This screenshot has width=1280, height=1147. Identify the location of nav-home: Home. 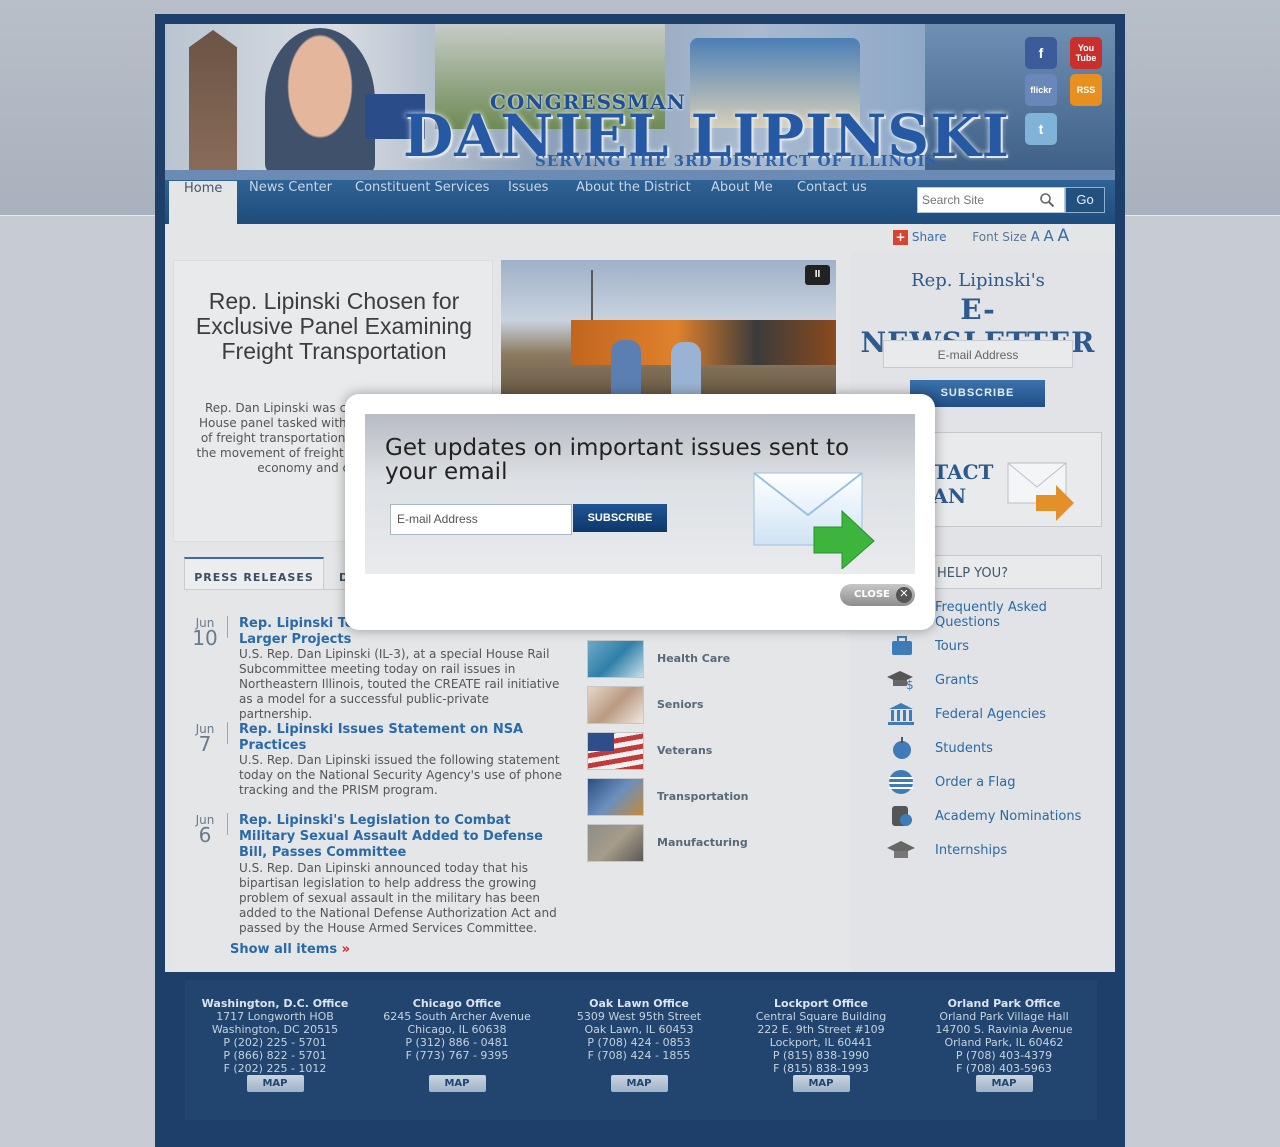
(203, 207).